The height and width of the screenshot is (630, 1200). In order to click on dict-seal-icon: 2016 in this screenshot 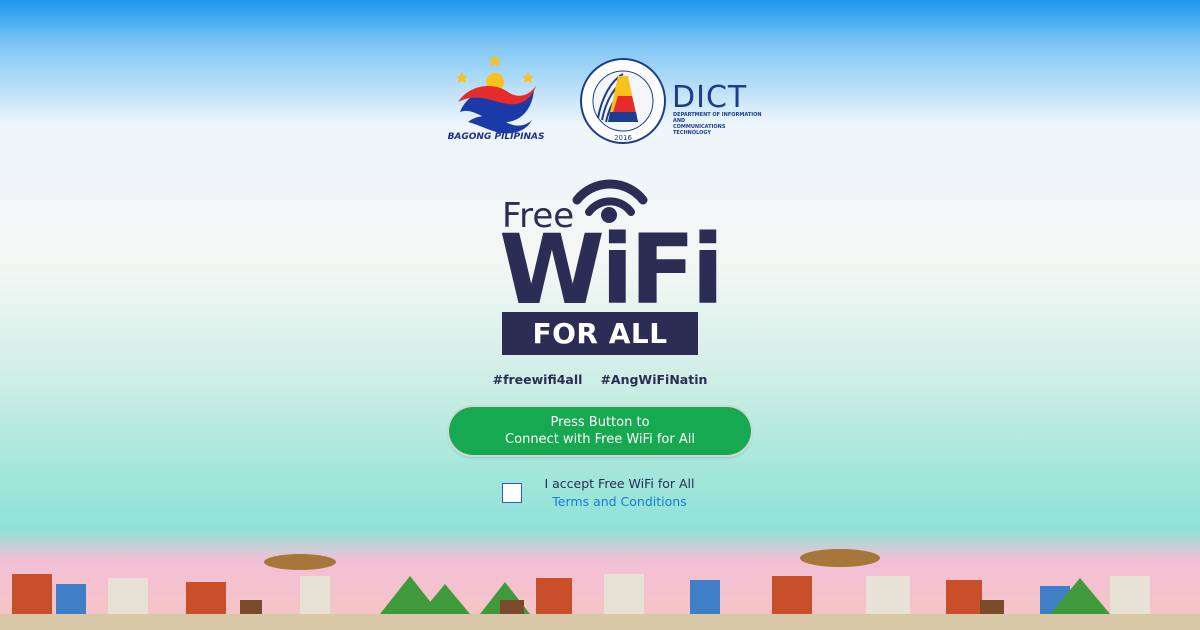, I will do `click(623, 101)`.